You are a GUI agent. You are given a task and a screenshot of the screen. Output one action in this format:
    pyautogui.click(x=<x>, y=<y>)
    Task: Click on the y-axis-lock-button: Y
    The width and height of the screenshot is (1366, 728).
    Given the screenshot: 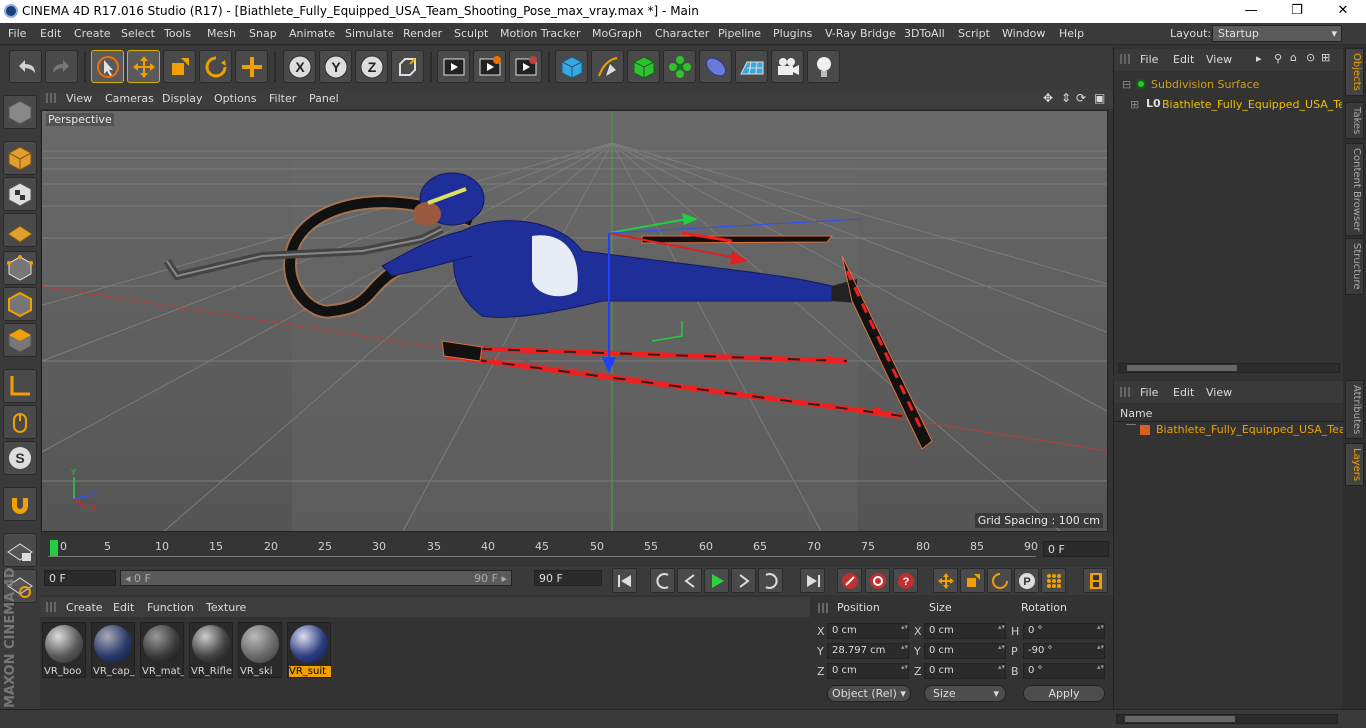 What is the action you would take?
    pyautogui.click(x=335, y=66)
    